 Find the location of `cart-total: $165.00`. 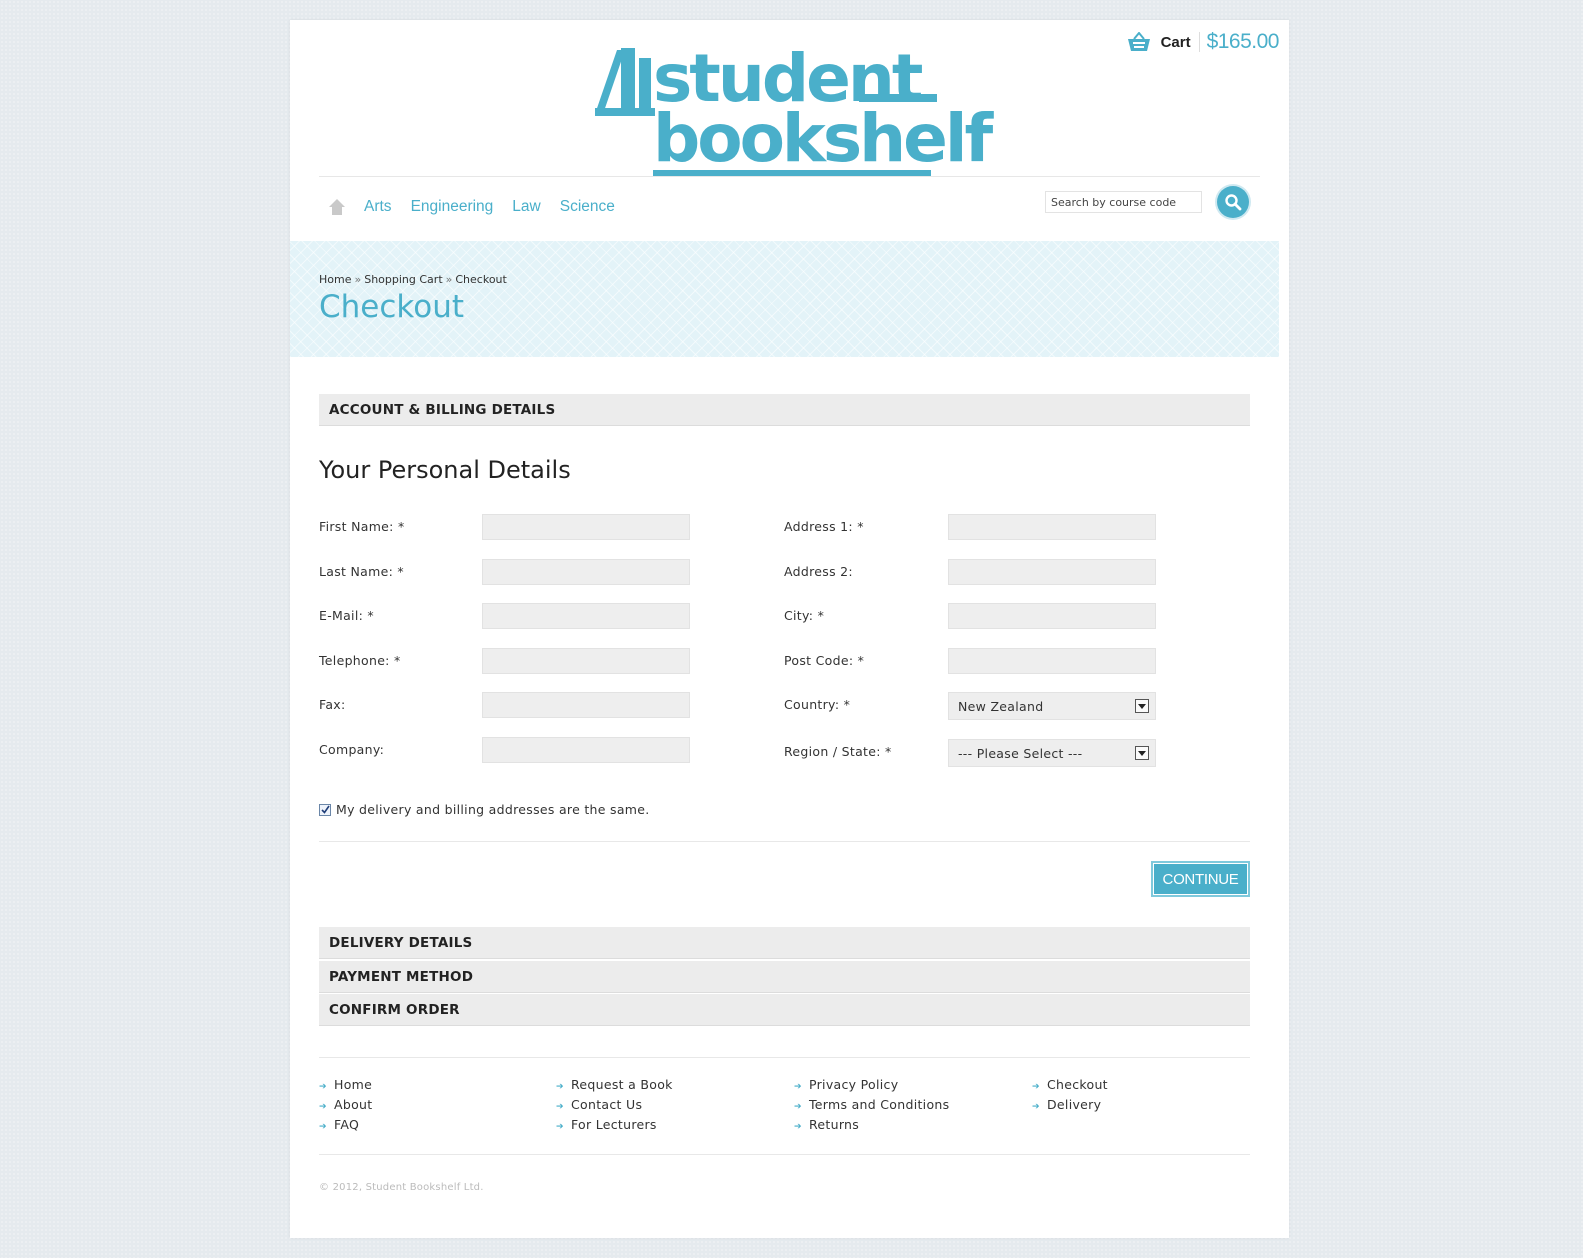

cart-total: $165.00 is located at coordinates (1243, 41).